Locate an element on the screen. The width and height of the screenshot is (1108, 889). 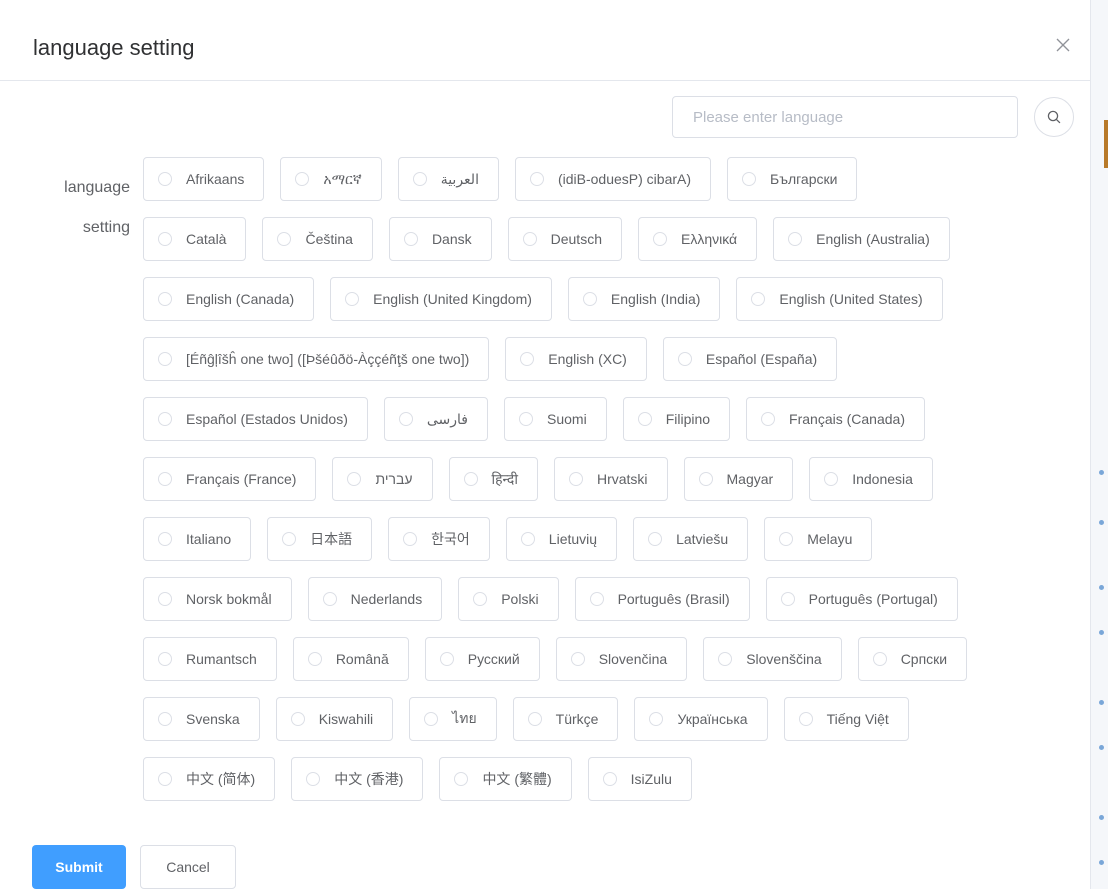
language-radio-option: Nederlands is located at coordinates (375, 599).